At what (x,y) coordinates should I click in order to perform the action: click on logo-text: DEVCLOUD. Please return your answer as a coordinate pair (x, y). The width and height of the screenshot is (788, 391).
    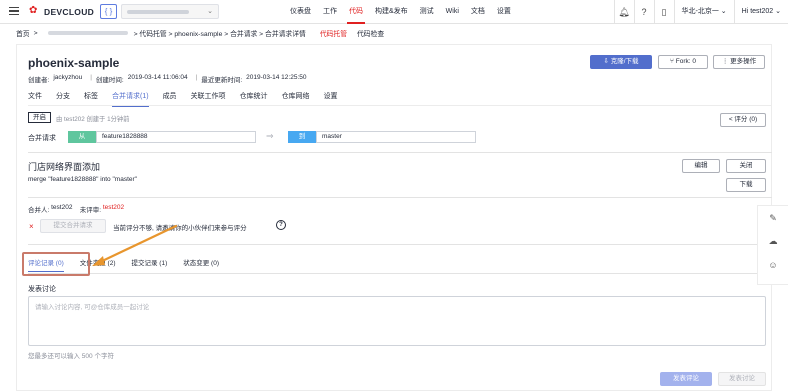
    Looking at the image, I should click on (69, 12).